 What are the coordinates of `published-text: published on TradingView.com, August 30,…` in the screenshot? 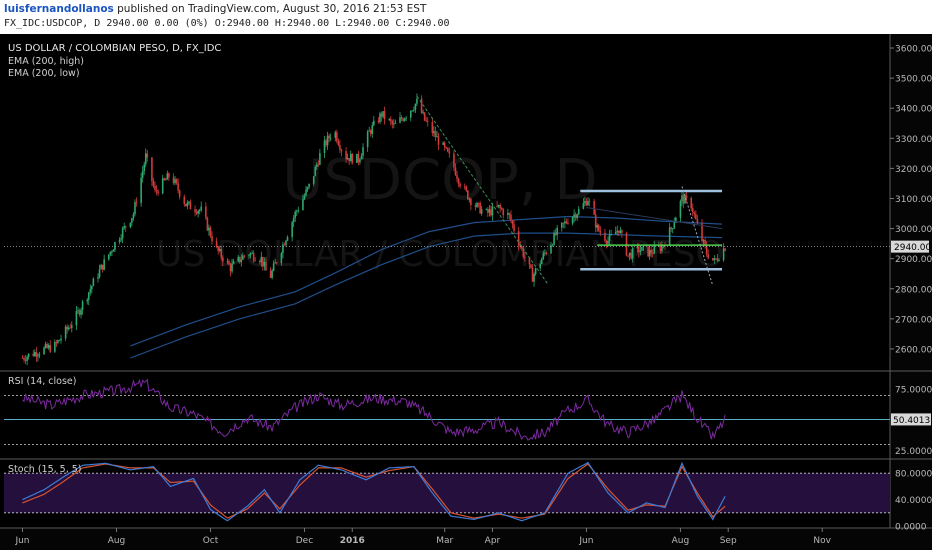 It's located at (272, 9).